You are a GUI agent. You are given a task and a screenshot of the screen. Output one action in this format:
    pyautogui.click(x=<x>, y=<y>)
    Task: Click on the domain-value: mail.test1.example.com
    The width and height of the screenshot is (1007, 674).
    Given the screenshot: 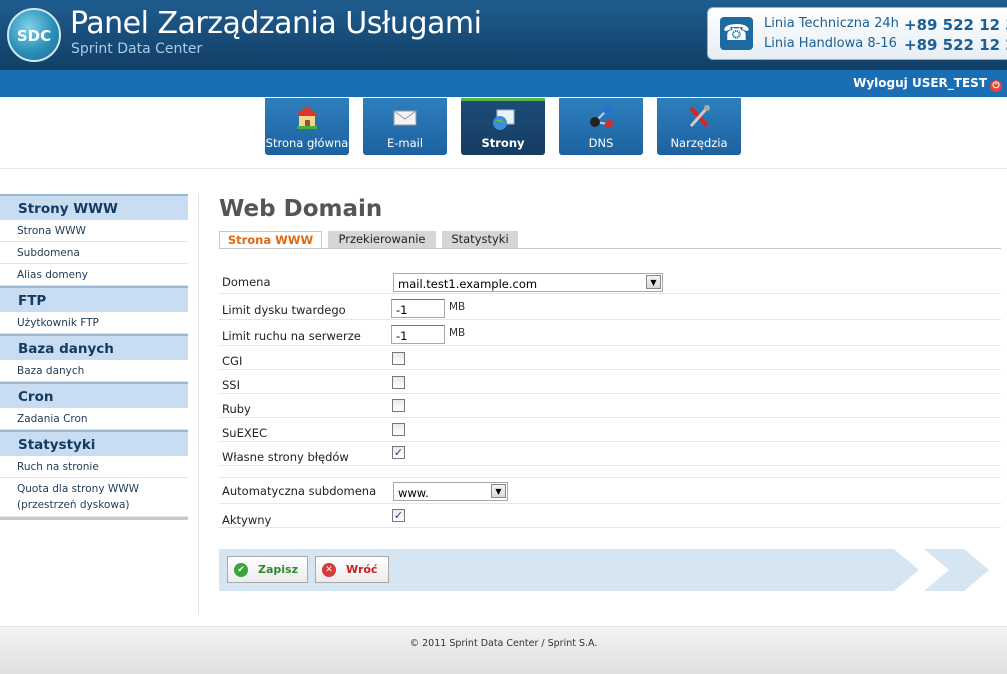 What is the action you would take?
    pyautogui.click(x=467, y=284)
    